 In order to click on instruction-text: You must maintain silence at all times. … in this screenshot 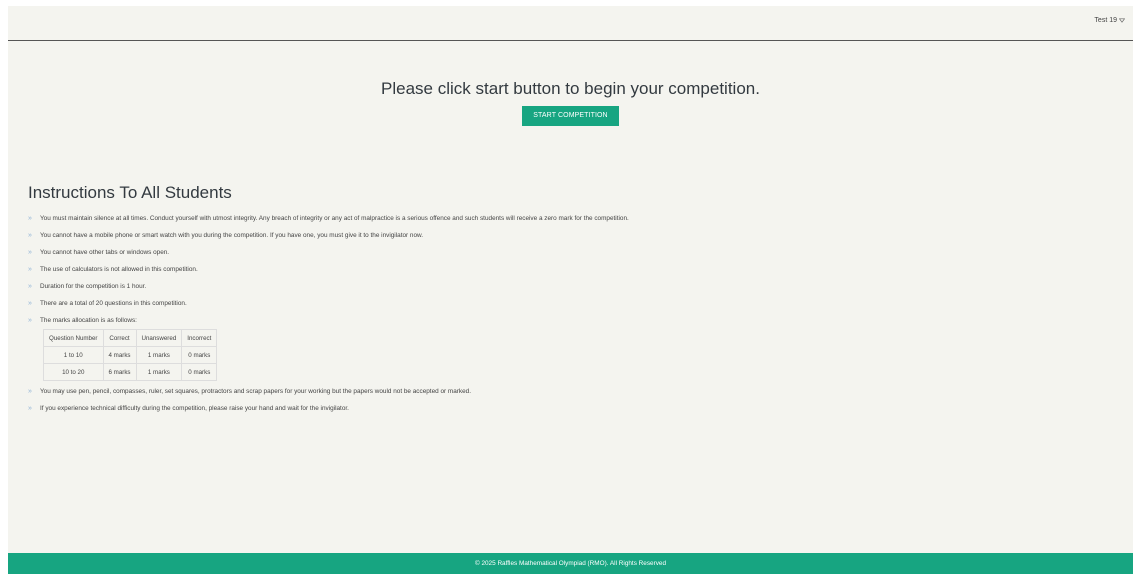, I will do `click(334, 218)`.